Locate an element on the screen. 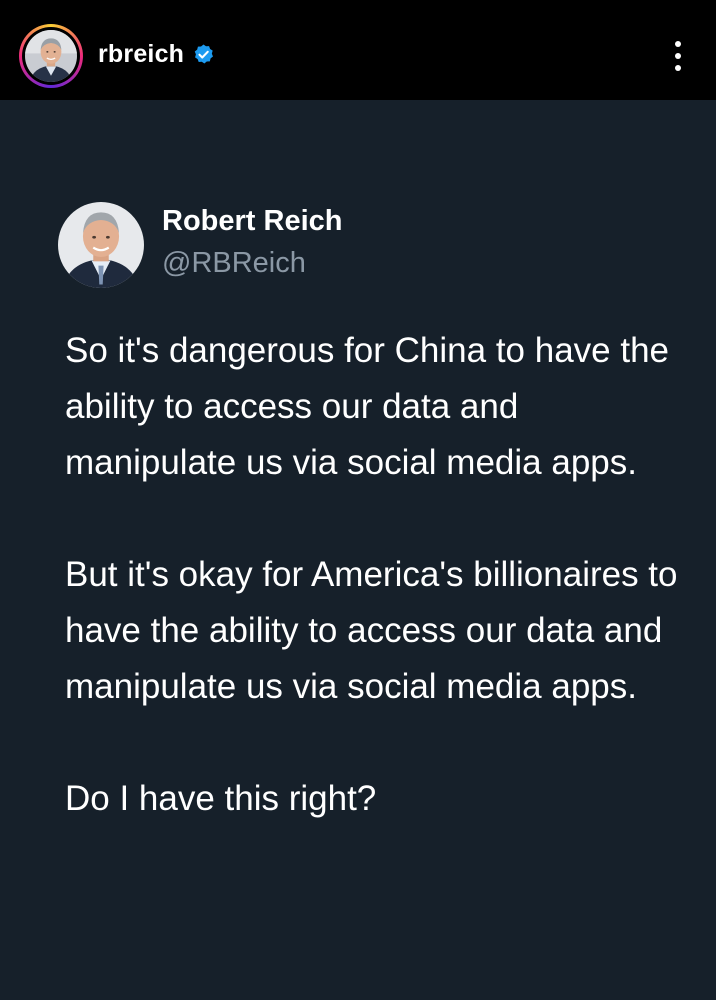 This screenshot has width=716, height=1000. username: rbreich is located at coordinates (141, 54).